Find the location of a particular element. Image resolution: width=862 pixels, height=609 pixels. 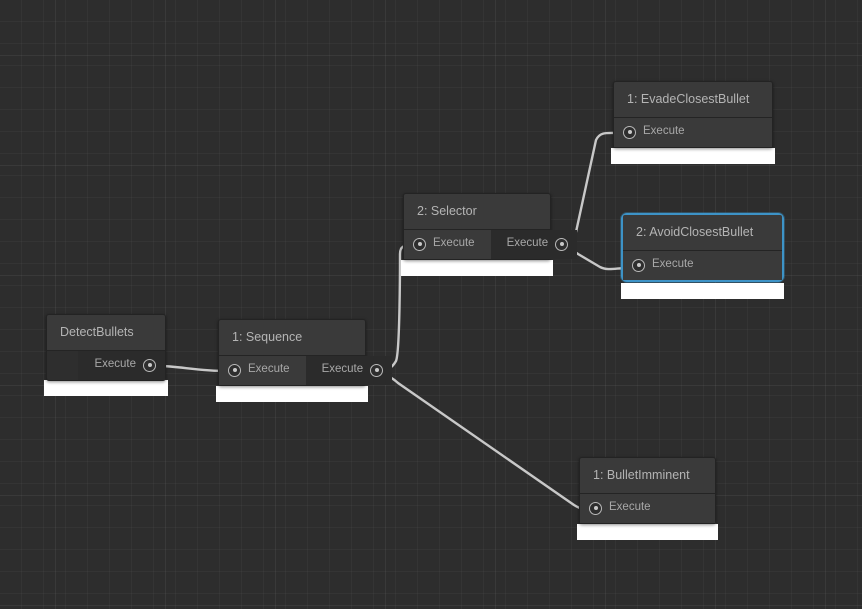

input-port-selector: Execute is located at coordinates (447, 244).